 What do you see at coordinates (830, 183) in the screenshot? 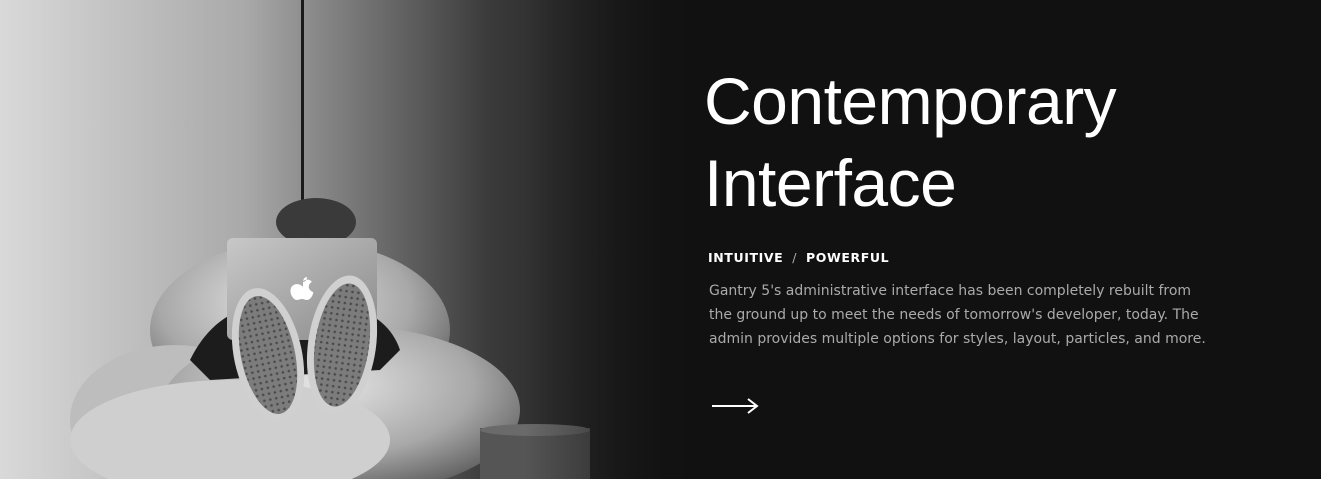
I see `hero-title-line-2: Interface` at bounding box center [830, 183].